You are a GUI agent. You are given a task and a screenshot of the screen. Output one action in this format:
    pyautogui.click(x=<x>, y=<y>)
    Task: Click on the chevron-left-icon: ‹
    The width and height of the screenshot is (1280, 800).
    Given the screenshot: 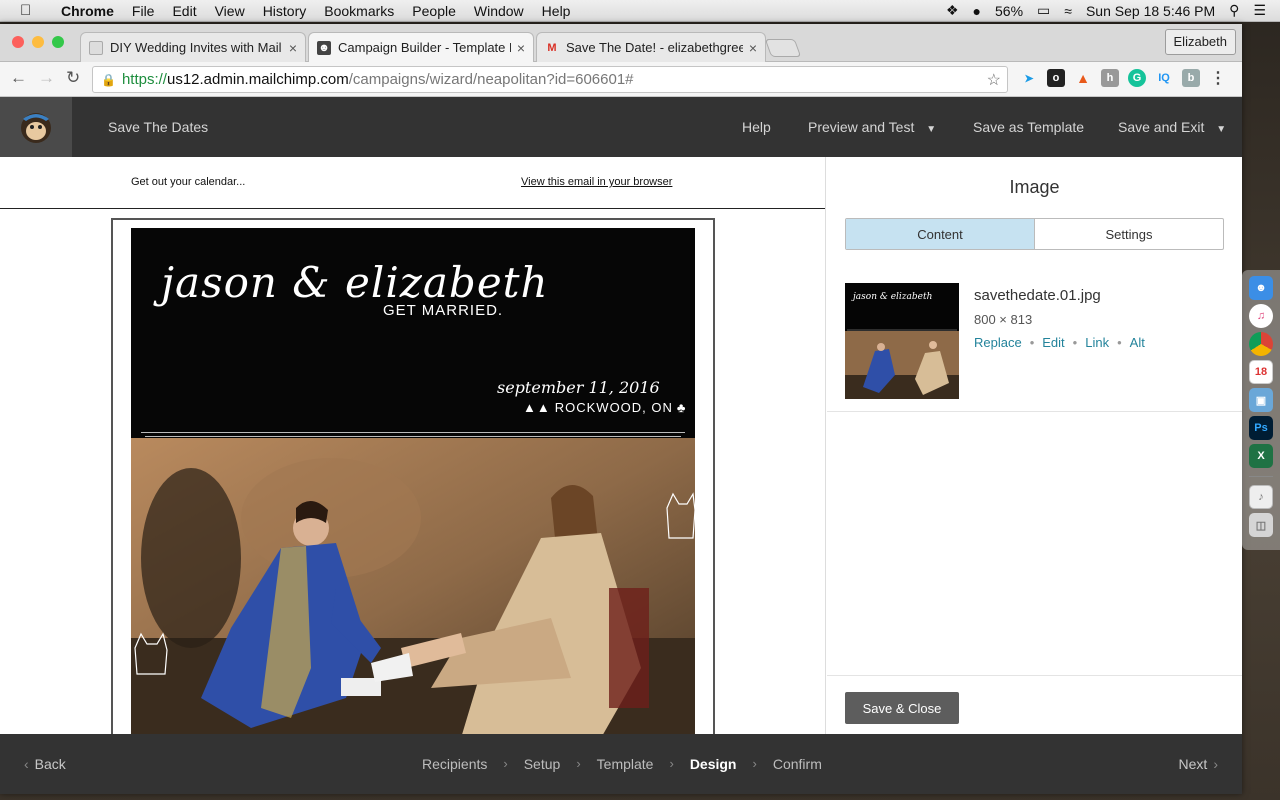 What is the action you would take?
    pyautogui.click(x=26, y=764)
    